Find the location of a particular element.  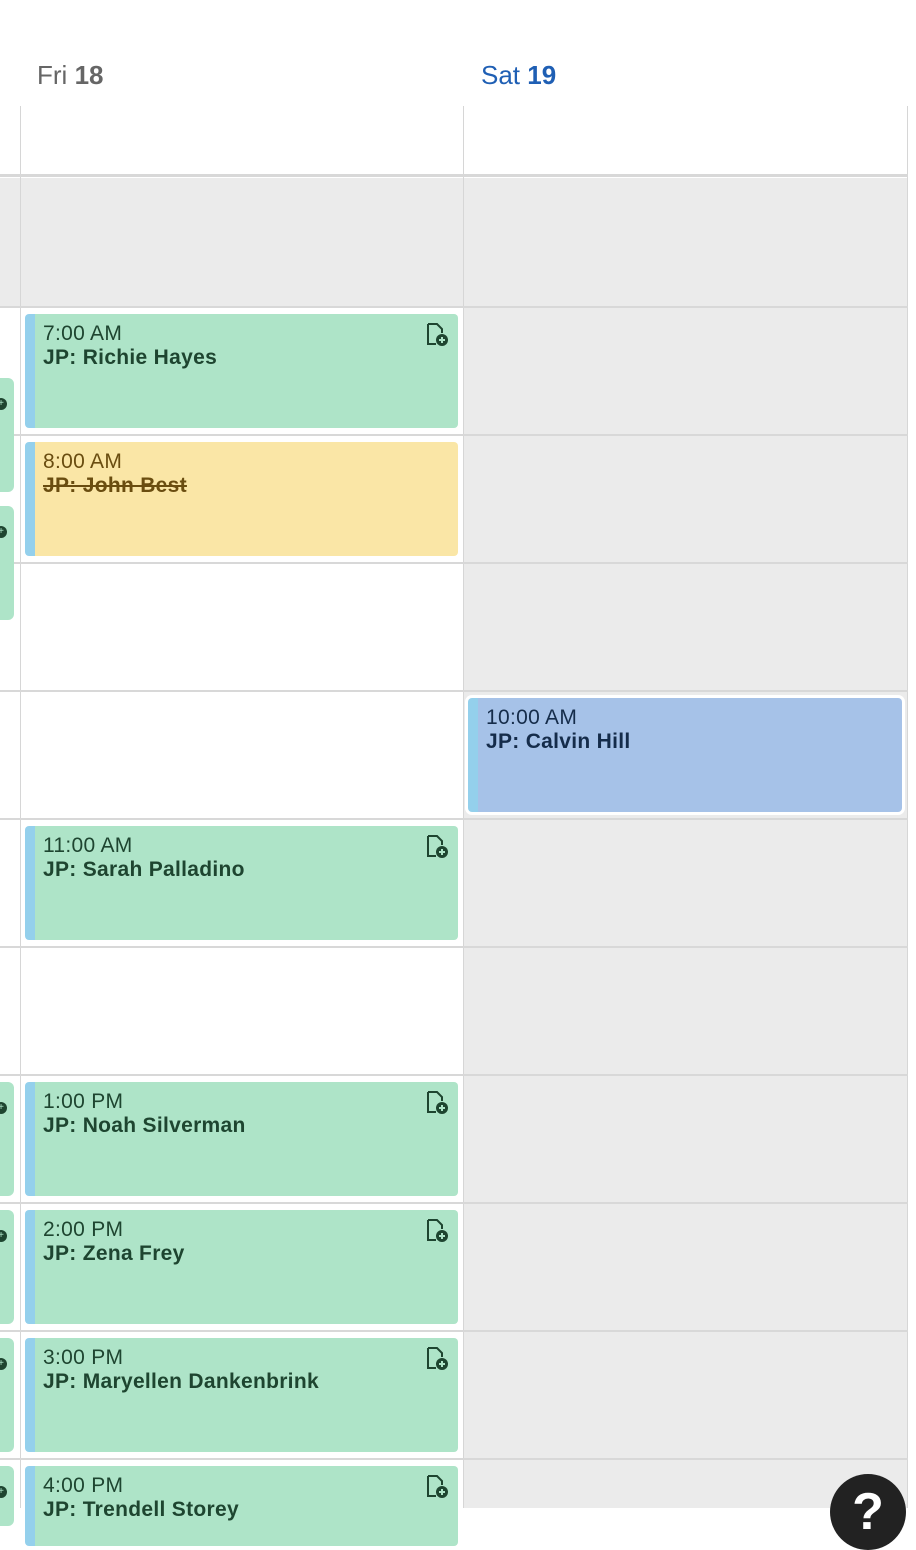

calendar-event: 1:00 PM JP: Noah Silverman is located at coordinates (241, 1139).